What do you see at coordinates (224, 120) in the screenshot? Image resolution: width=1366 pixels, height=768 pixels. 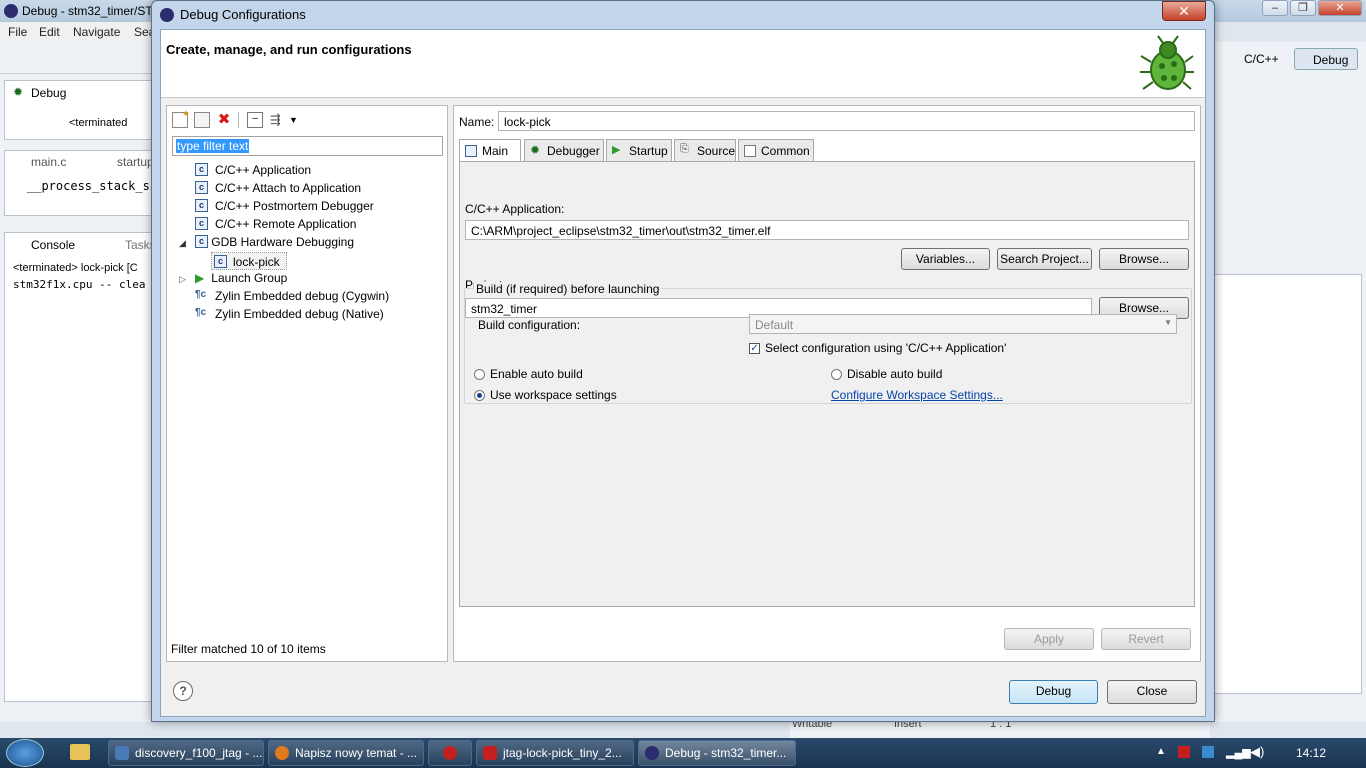 I see `delete-config-icon: ✖` at bounding box center [224, 120].